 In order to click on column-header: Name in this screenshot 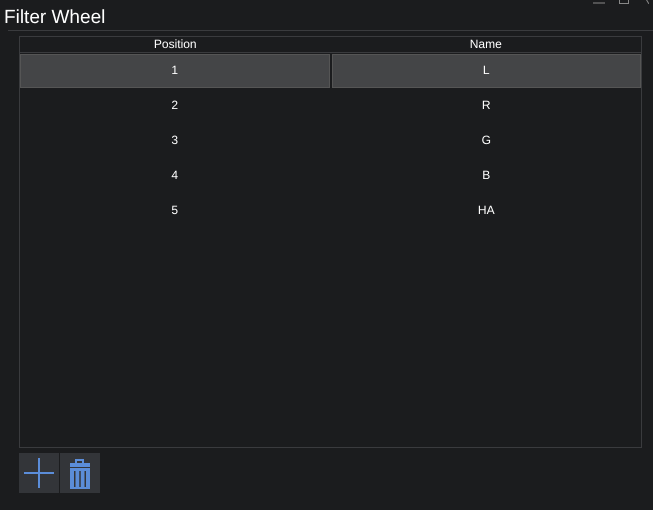, I will do `click(485, 44)`.